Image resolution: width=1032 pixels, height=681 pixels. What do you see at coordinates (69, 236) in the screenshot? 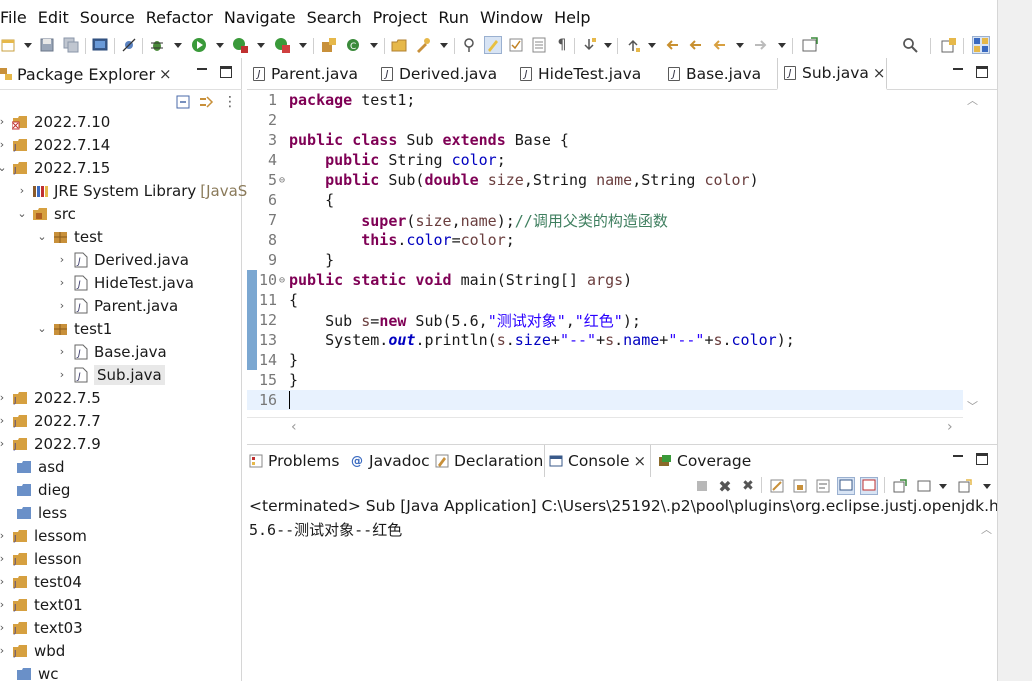
I see `tree-package-test: ⌄ test` at bounding box center [69, 236].